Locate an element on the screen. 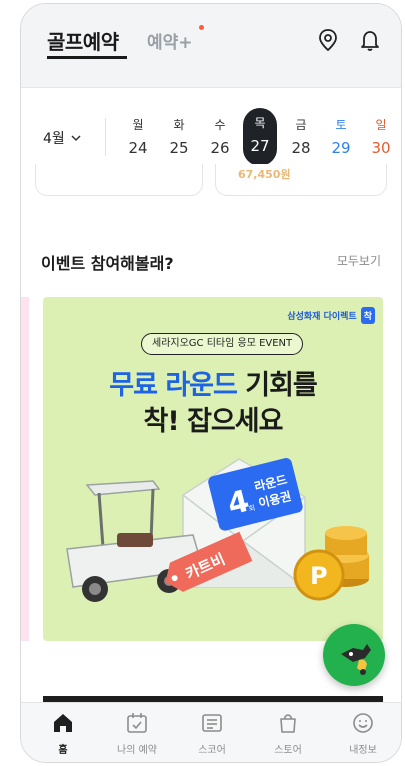 The height and width of the screenshot is (766, 405). sponsor-name: 삼성화재 다이렉트 is located at coordinates (322, 317).